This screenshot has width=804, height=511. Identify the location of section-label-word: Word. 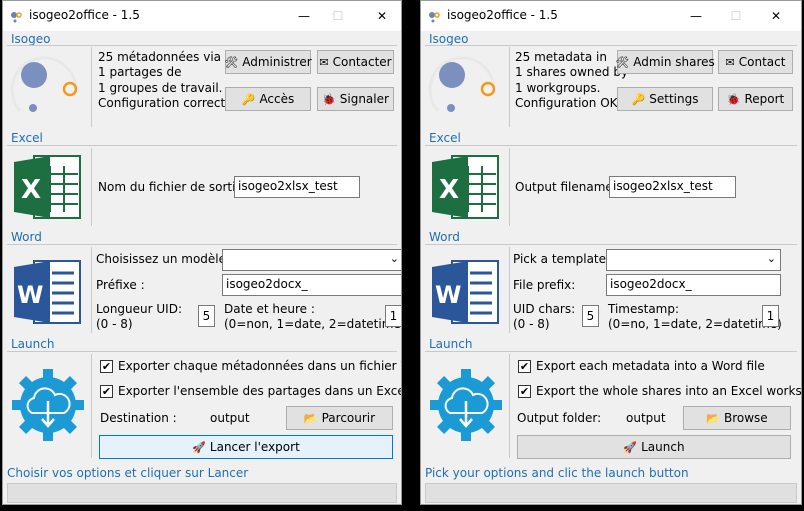
(26, 237).